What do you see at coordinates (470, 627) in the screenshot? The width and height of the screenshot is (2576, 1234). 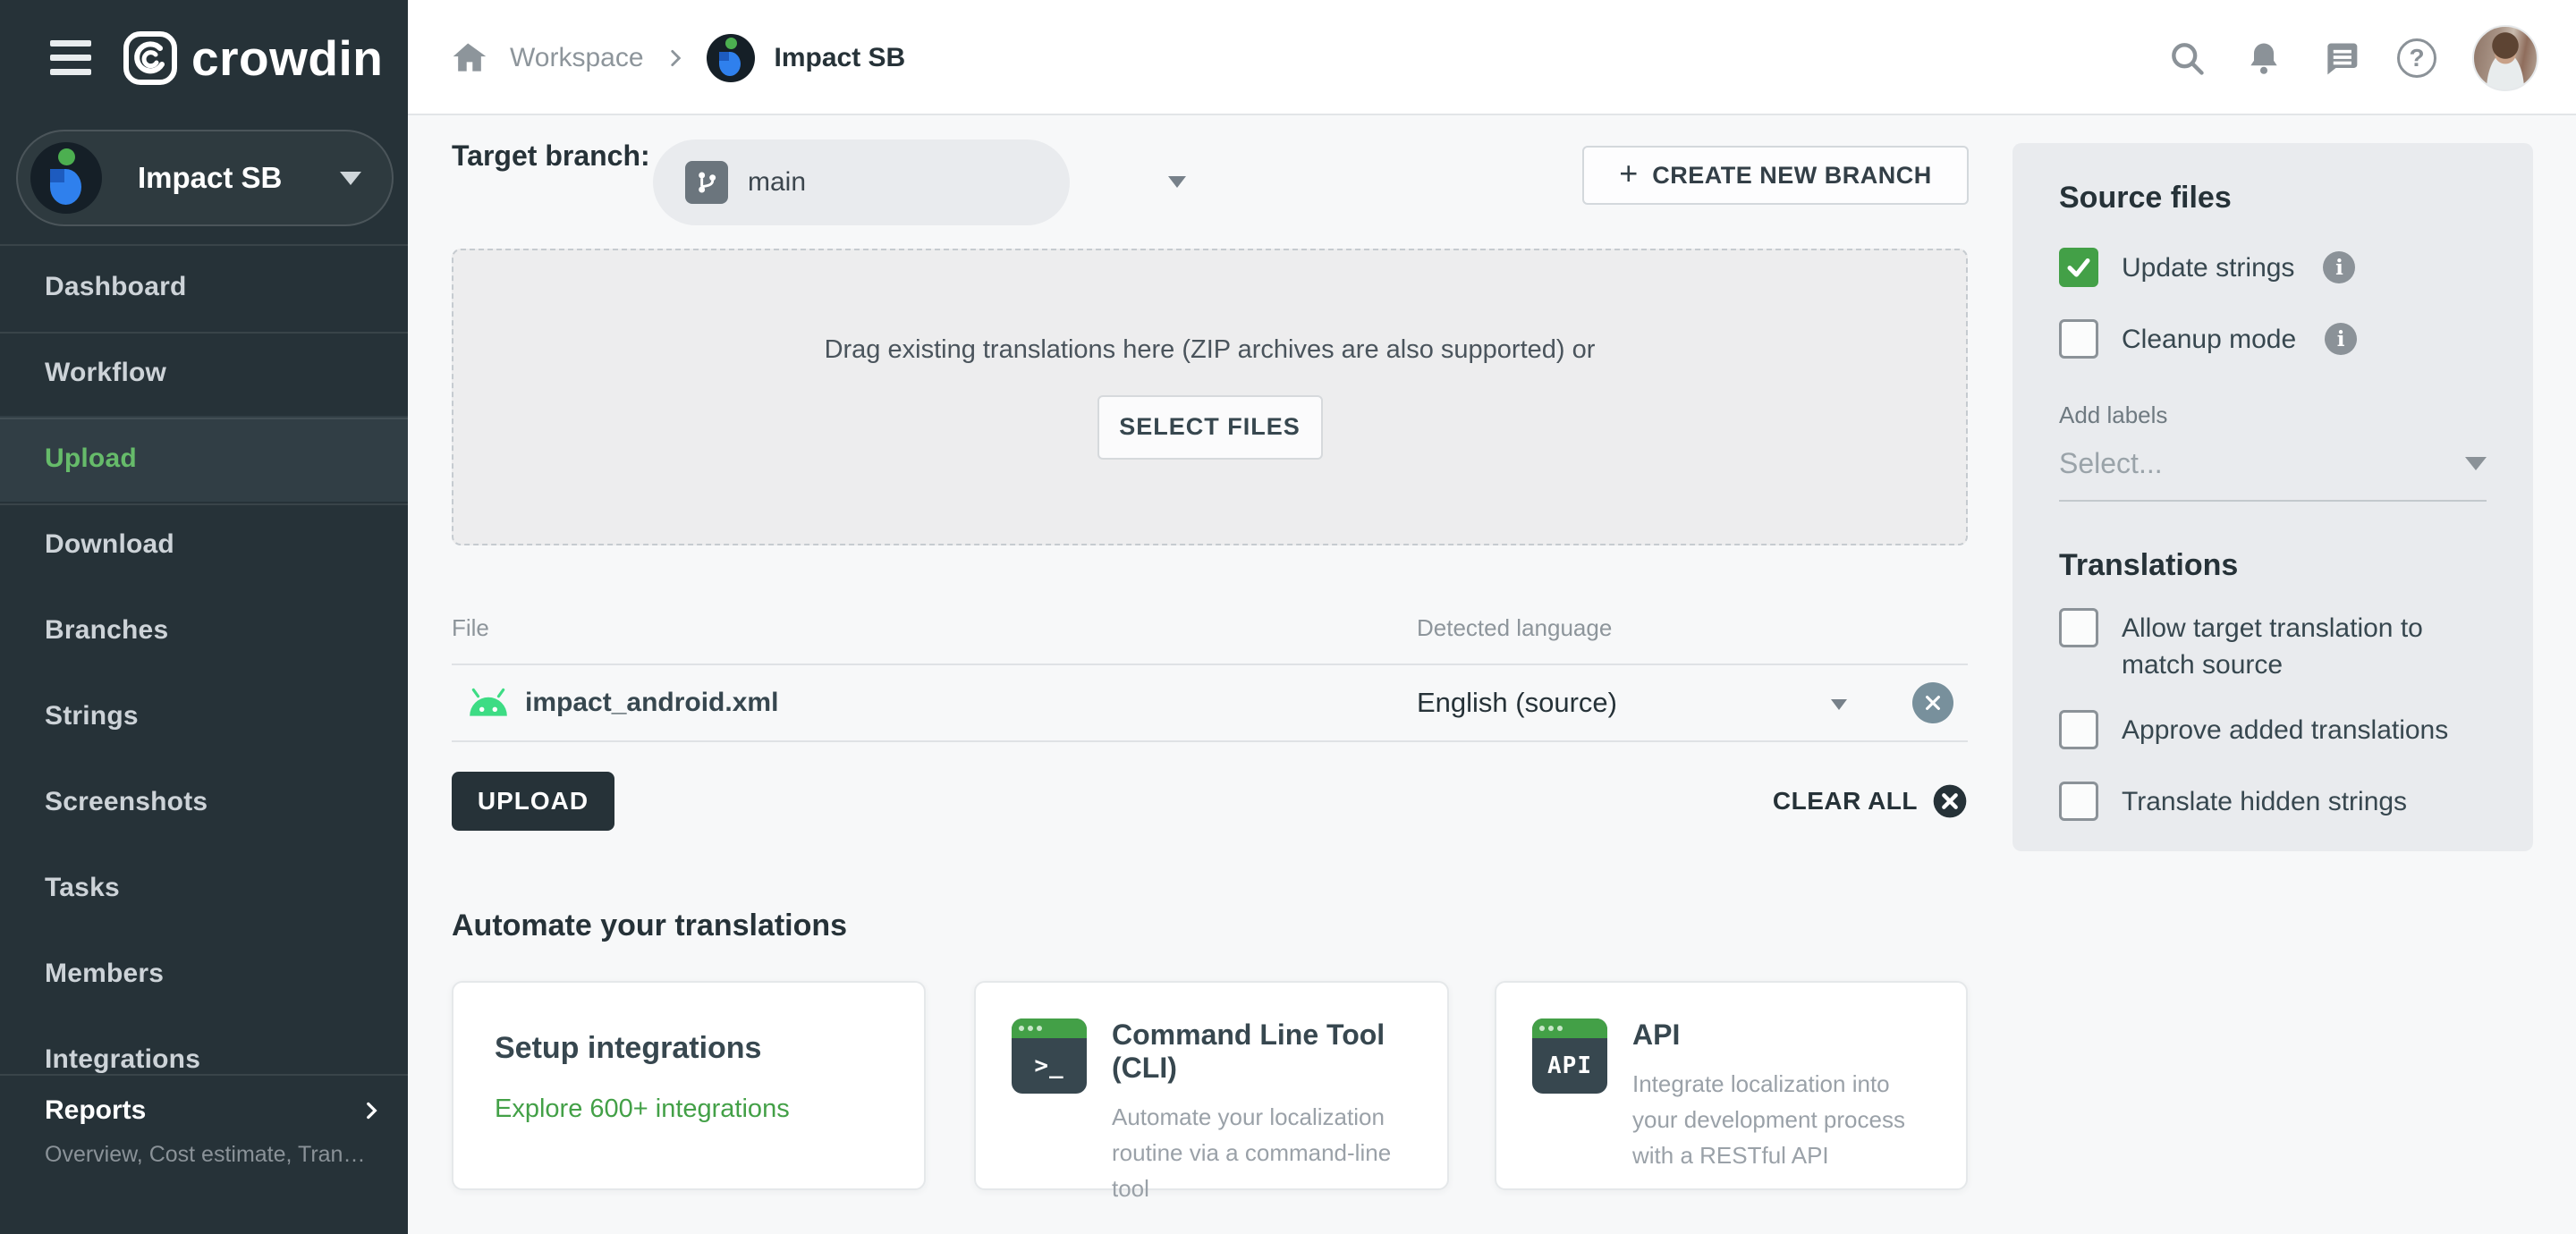 I see `column-file: File` at bounding box center [470, 627].